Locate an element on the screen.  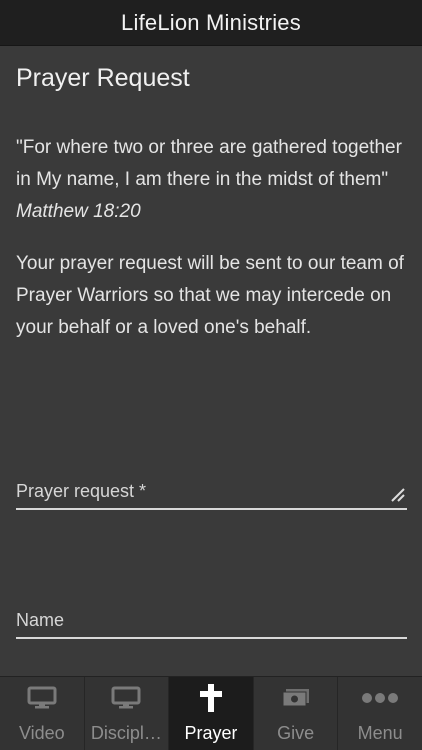
tab-give: Give is located at coordinates (296, 713).